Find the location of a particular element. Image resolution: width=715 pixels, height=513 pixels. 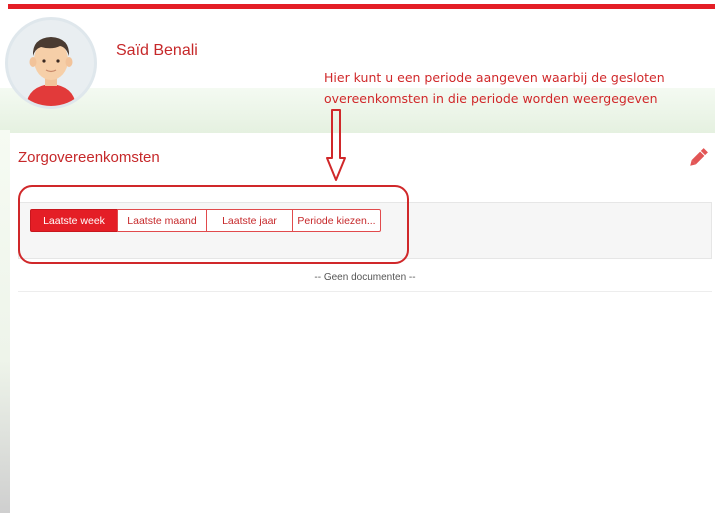

empty-documents-message: -- Geen documenten -- is located at coordinates (365, 277).